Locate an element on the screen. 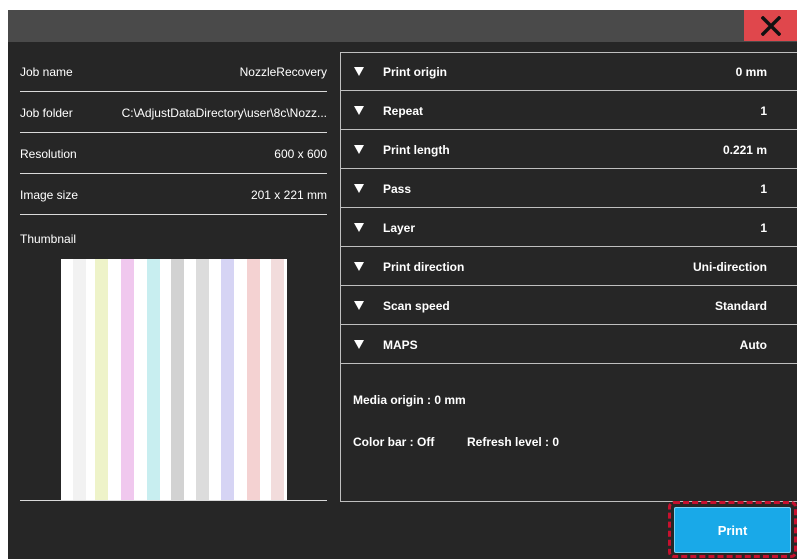 The width and height of the screenshot is (797, 559). setting-print-origin: Print origin 0 mm is located at coordinates (569, 72).